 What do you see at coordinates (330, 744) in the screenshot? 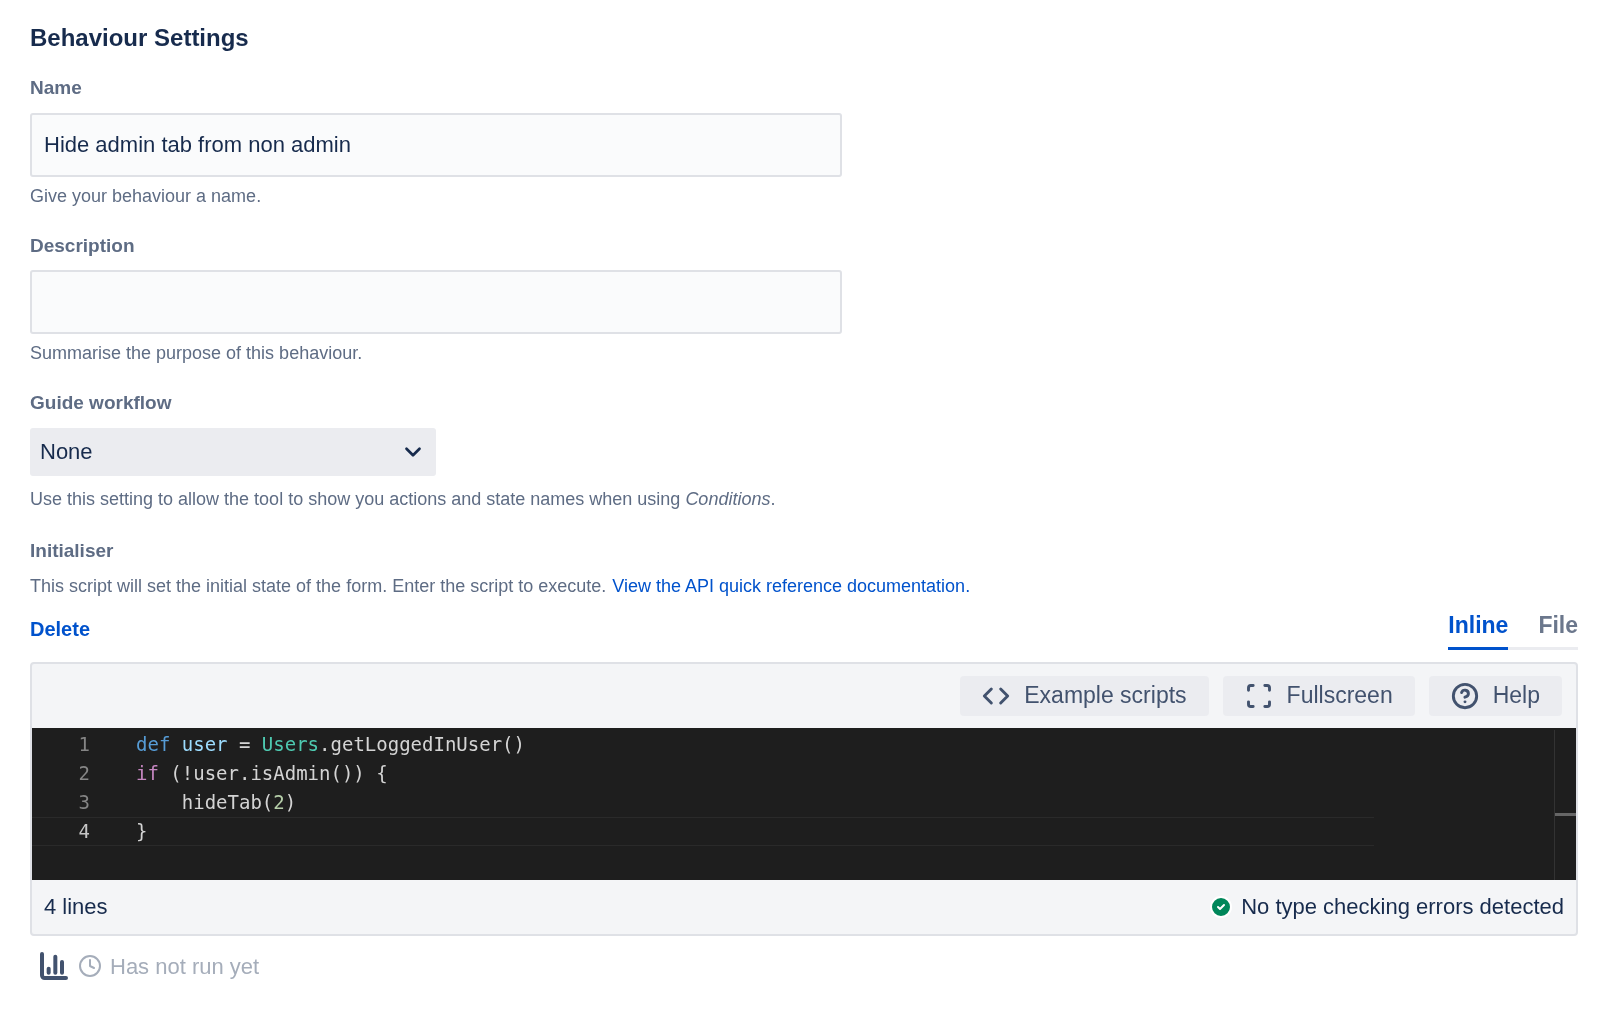
I see `code-line: def user = Users.getLoggedInUser()` at bounding box center [330, 744].